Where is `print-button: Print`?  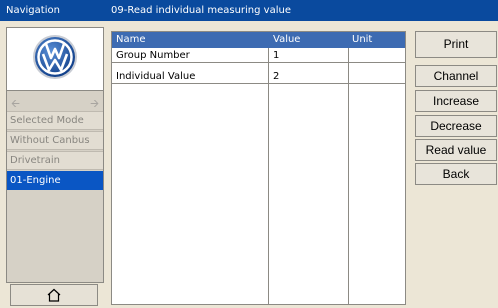
print-button: Print is located at coordinates (456, 44).